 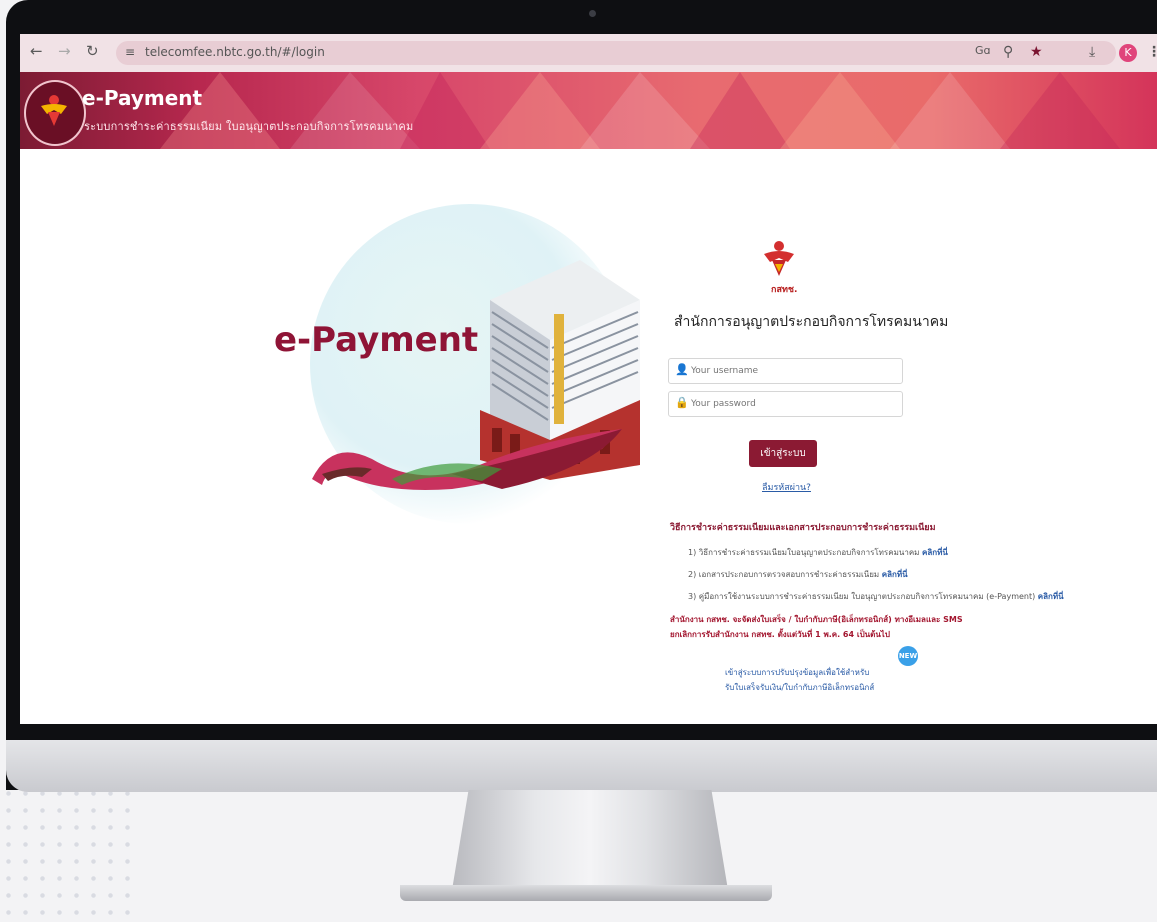 What do you see at coordinates (908, 656) in the screenshot?
I see `new-badge: NEW` at bounding box center [908, 656].